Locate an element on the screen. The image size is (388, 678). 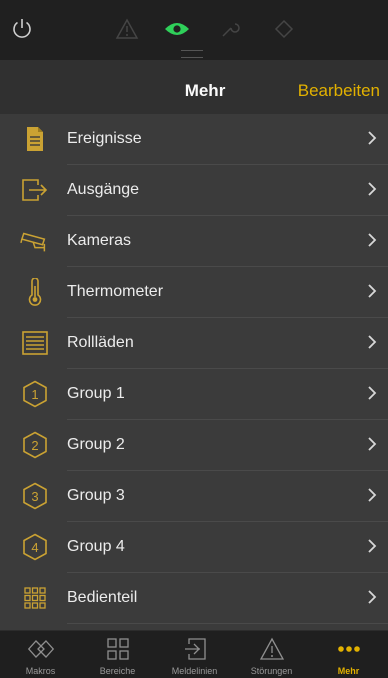
drag-handle is located at coordinates (192, 54).